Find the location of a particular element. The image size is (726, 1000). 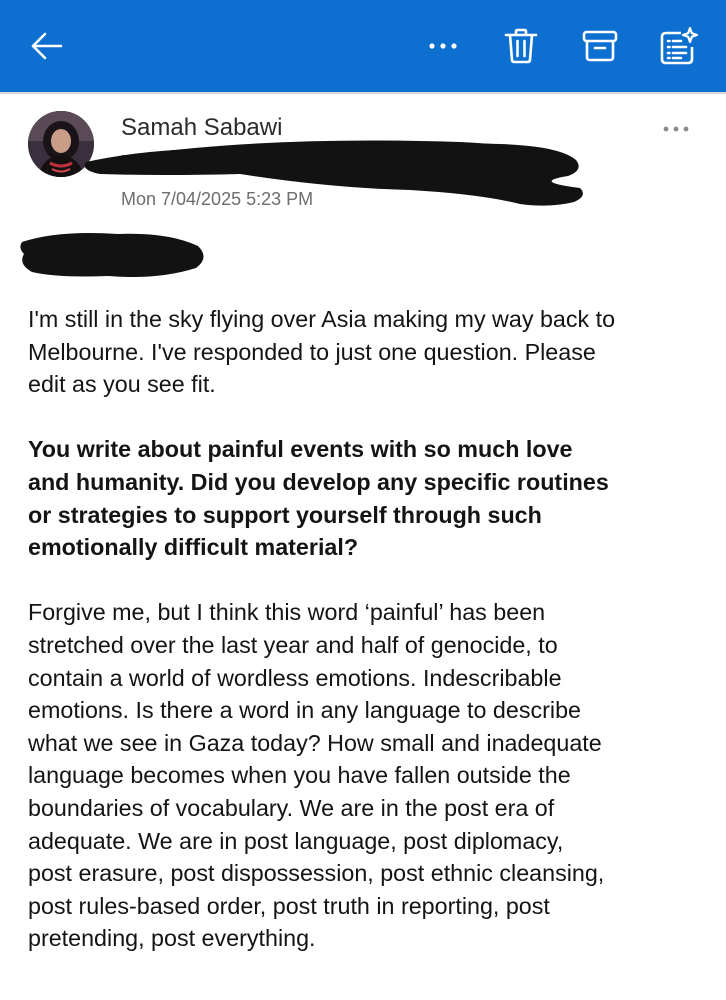

delete-button is located at coordinates (521, 46).